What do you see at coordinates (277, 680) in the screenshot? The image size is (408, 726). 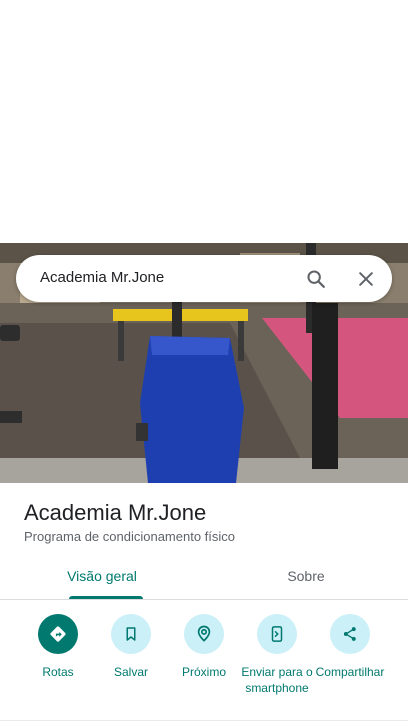 I see `send-to-phone-label: Enviar para o smartphone` at bounding box center [277, 680].